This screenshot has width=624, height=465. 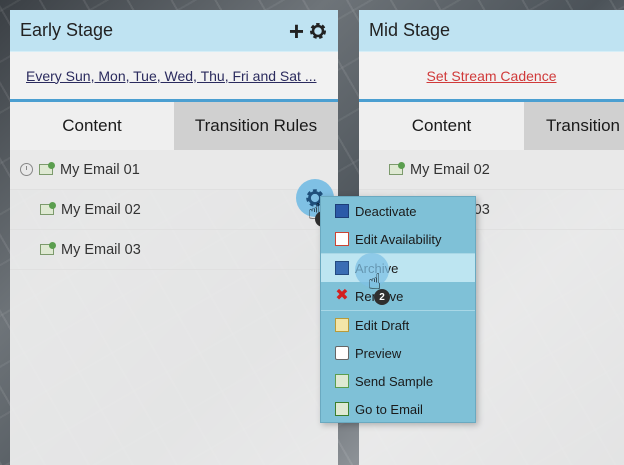 I want to click on menu-item-go-to-email: Go to Email, so click(x=398, y=409).